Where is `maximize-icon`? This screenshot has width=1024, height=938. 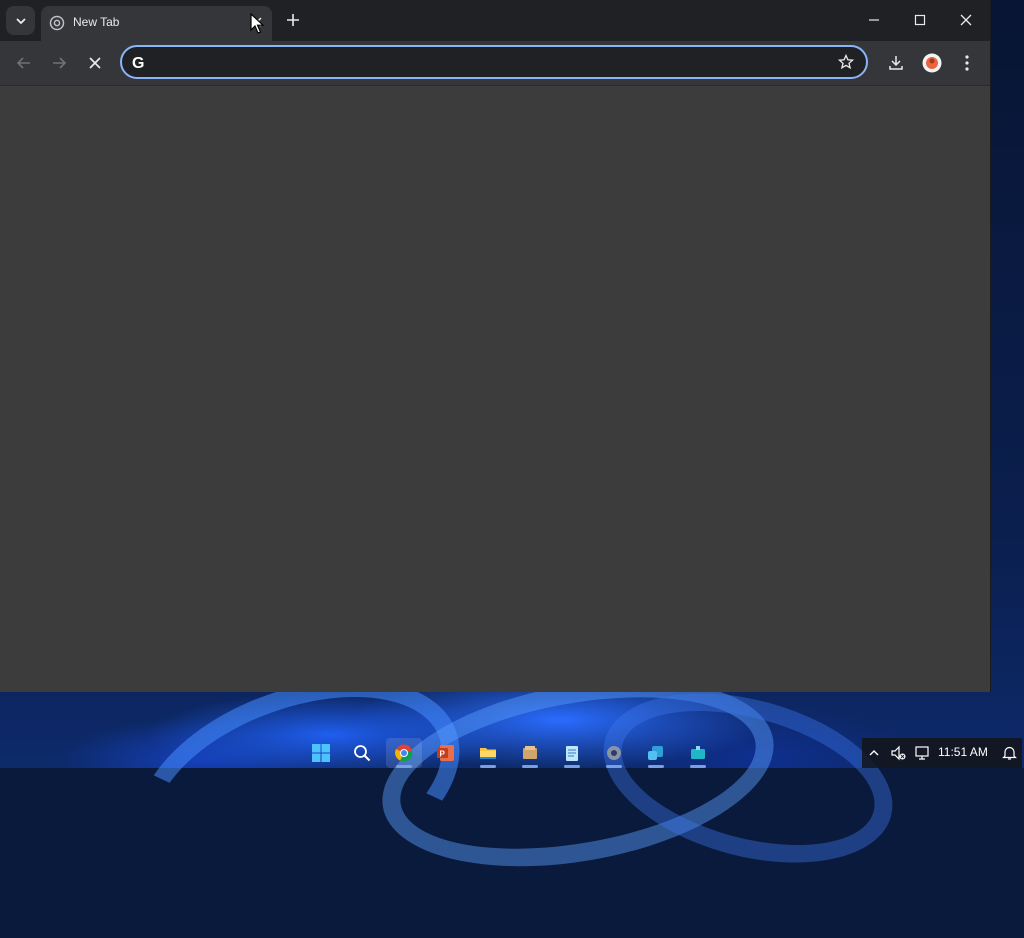
maximize-icon is located at coordinates (920, 20).